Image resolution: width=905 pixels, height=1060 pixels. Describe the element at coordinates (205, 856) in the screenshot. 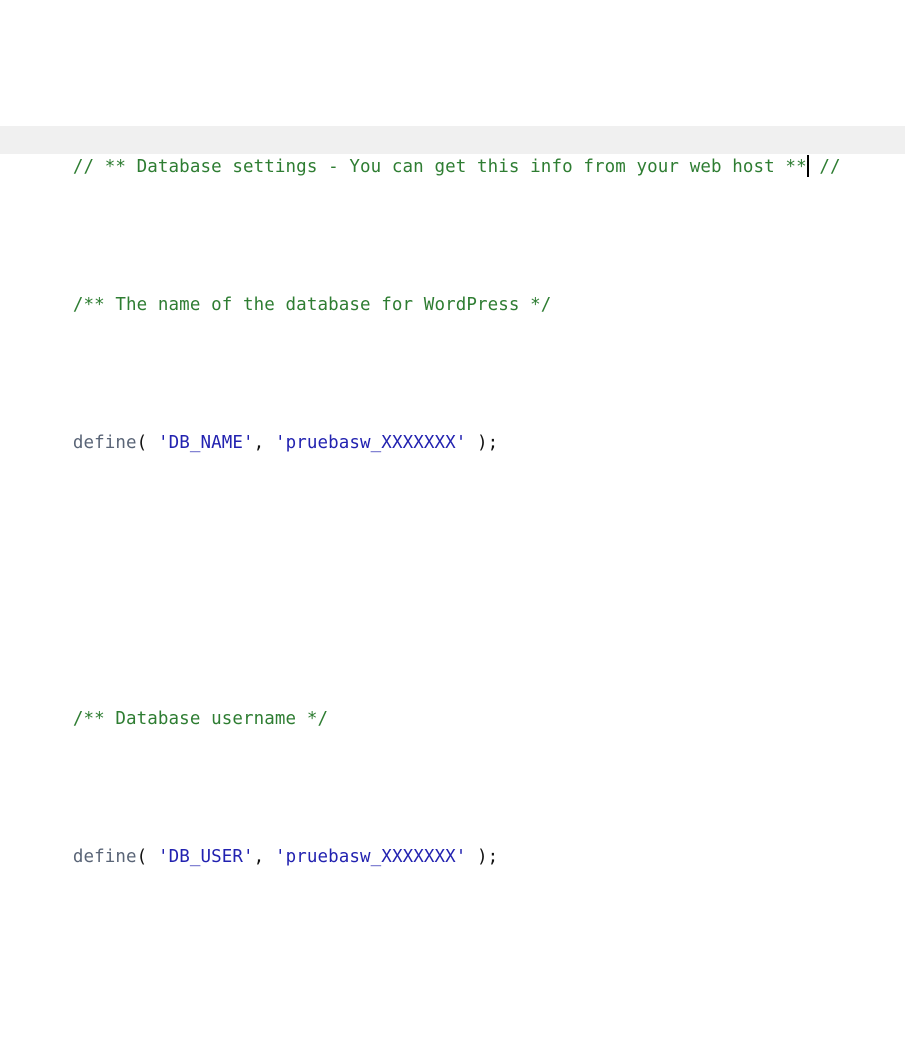

I see `constant-name-token: 'DB_USER'` at that location.